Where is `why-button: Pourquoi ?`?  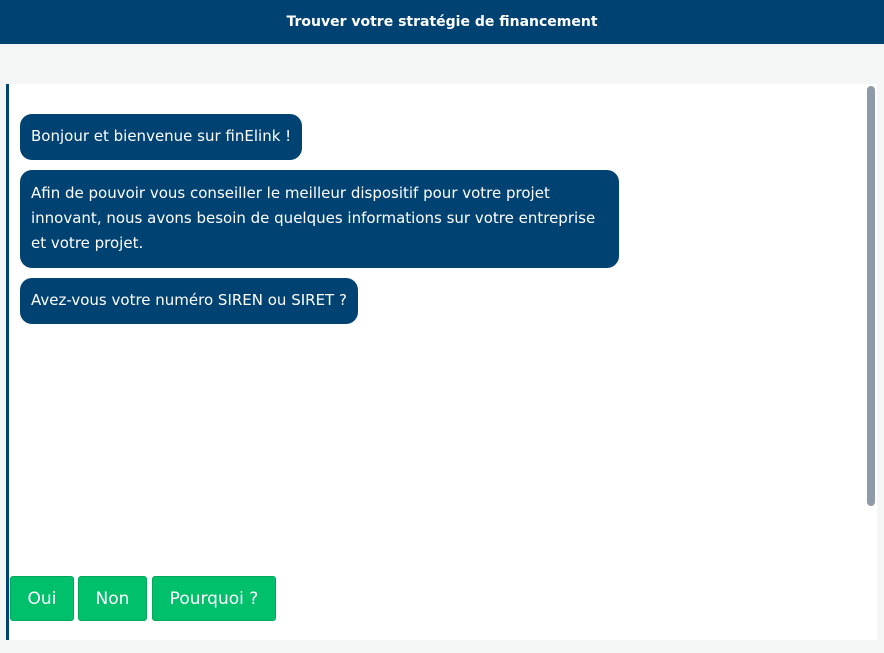
why-button: Pourquoi ? is located at coordinates (214, 598).